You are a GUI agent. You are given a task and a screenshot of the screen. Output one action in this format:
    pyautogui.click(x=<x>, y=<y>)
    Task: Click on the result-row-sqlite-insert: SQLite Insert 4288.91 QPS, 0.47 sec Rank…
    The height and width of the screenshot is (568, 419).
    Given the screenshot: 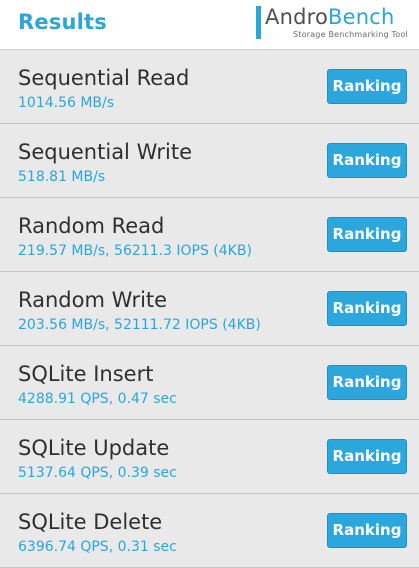 What is the action you would take?
    pyautogui.click(x=209, y=383)
    